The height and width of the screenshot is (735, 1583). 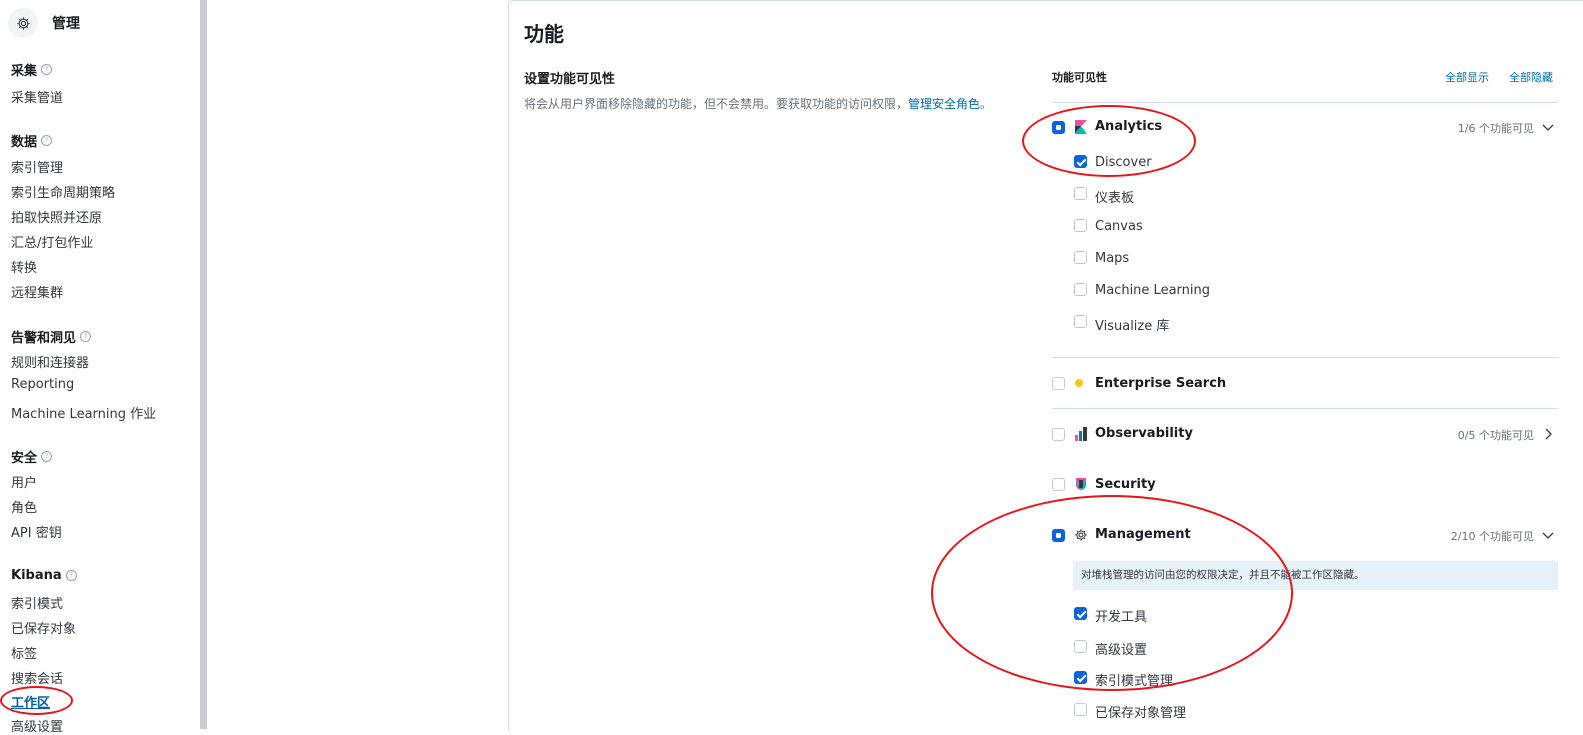 I want to click on sidebar-scrollbar, so click(x=203, y=364).